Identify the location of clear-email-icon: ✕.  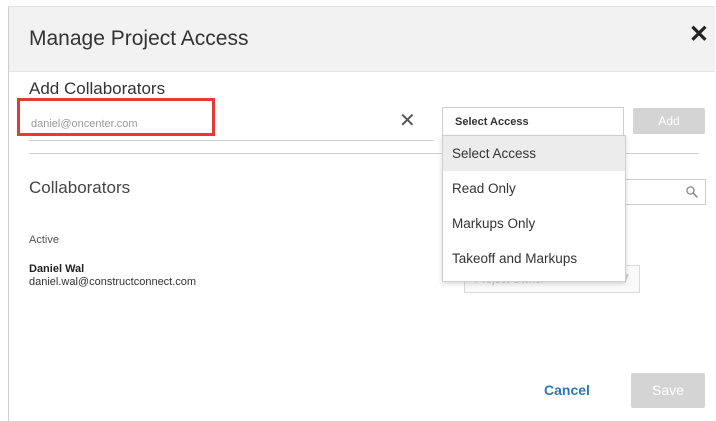
(407, 120).